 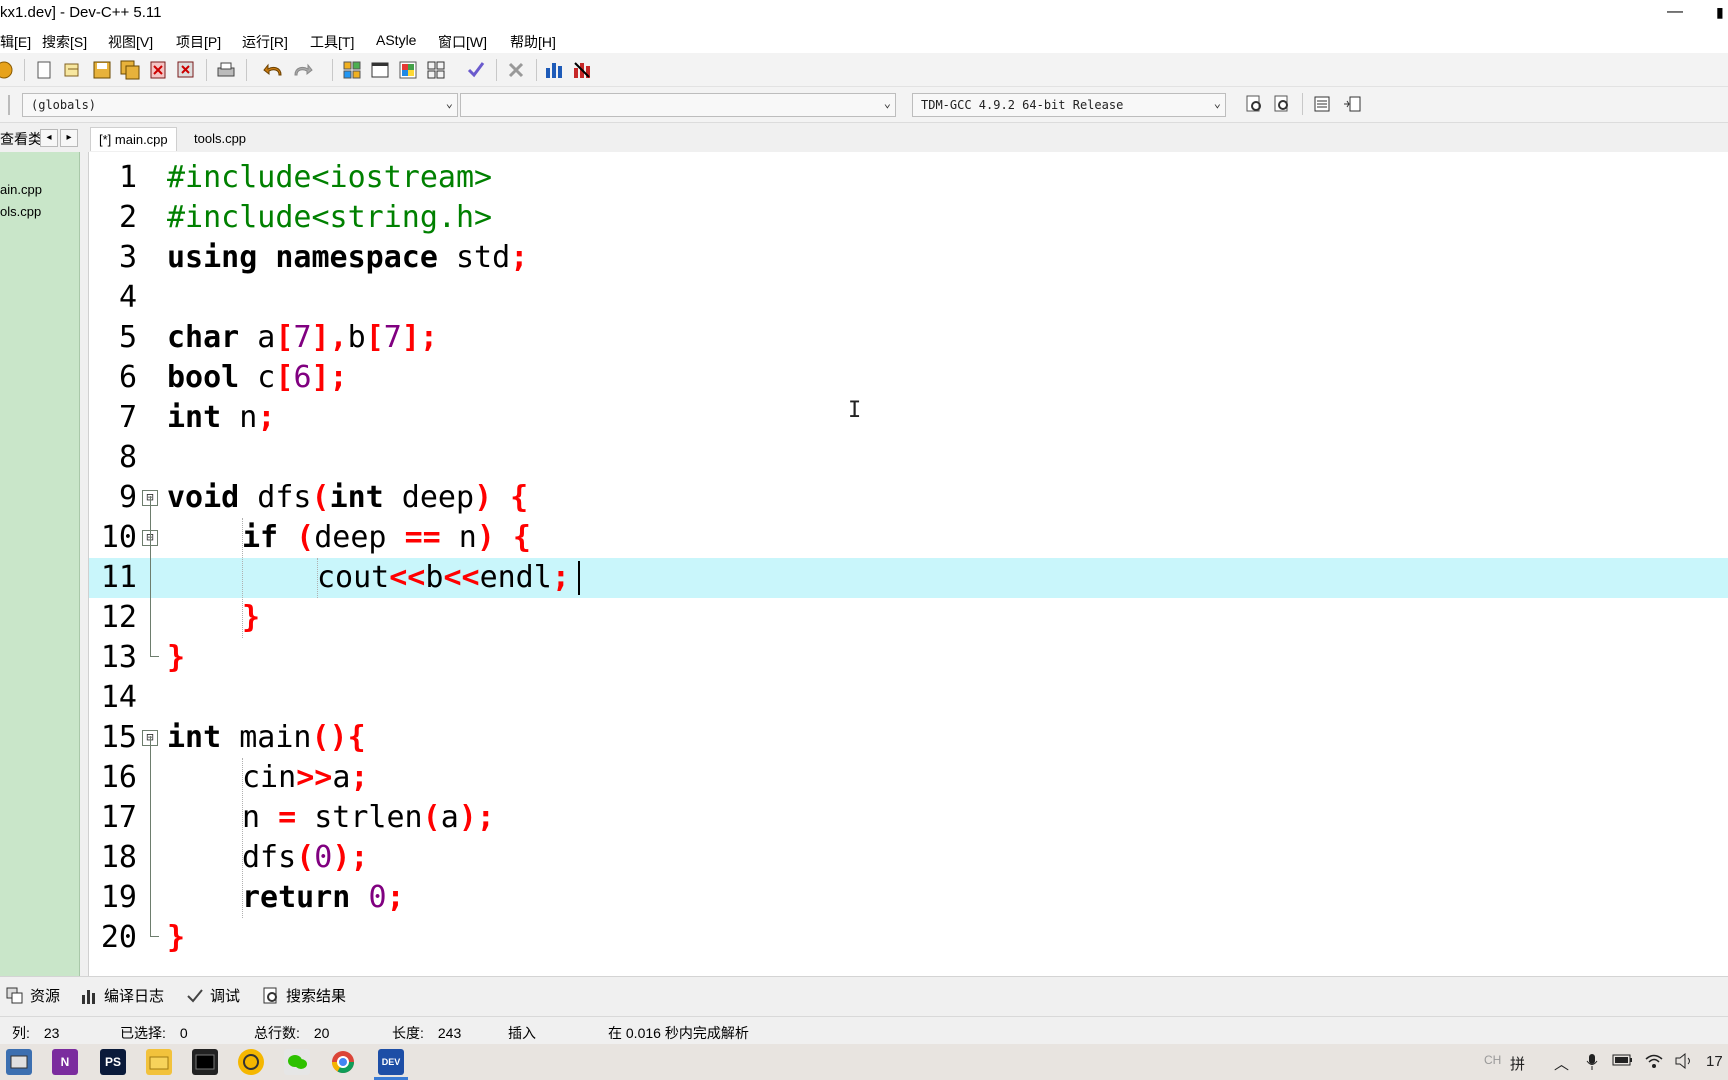 What do you see at coordinates (1623, 1062) in the screenshot?
I see `battery-icon` at bounding box center [1623, 1062].